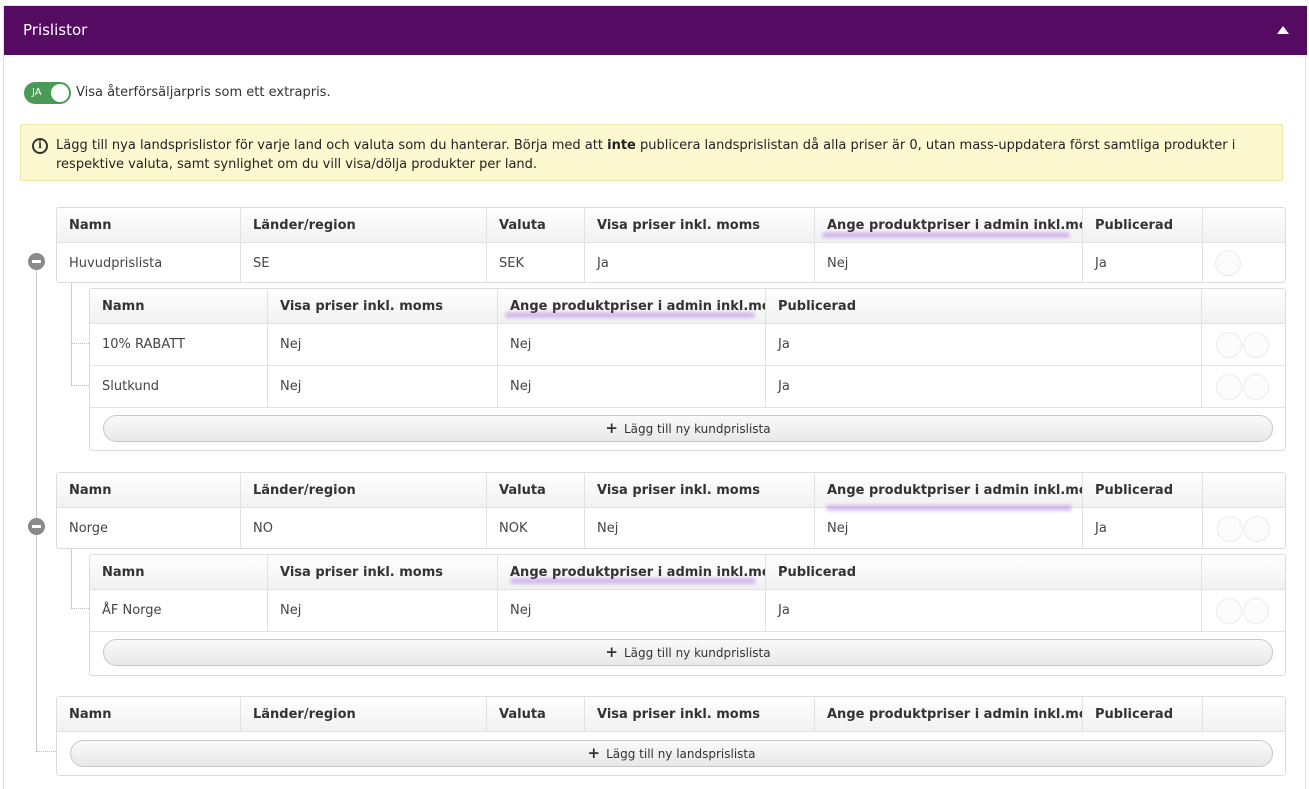 This screenshot has height=789, width=1309. I want to click on cell-show-vat: Ja, so click(700, 262).